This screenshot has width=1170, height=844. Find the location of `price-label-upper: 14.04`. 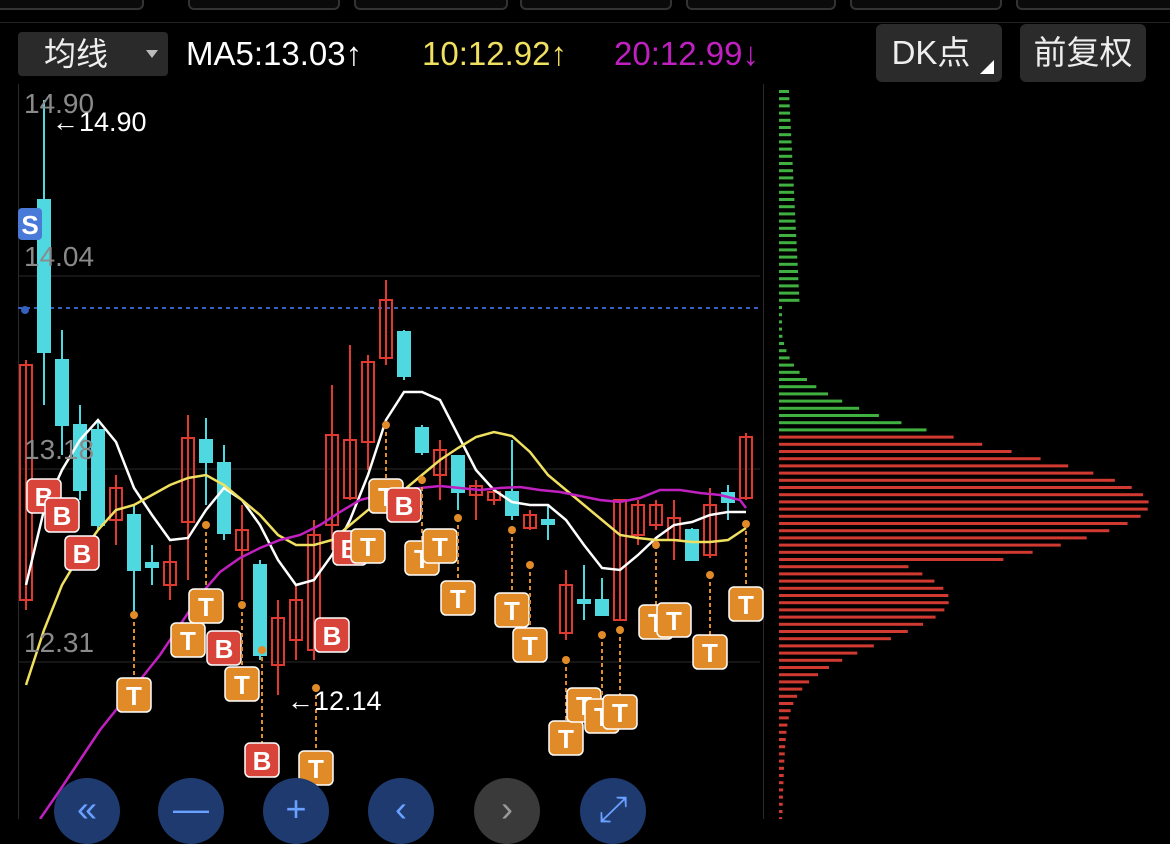

price-label-upper: 14.04 is located at coordinates (59, 256).